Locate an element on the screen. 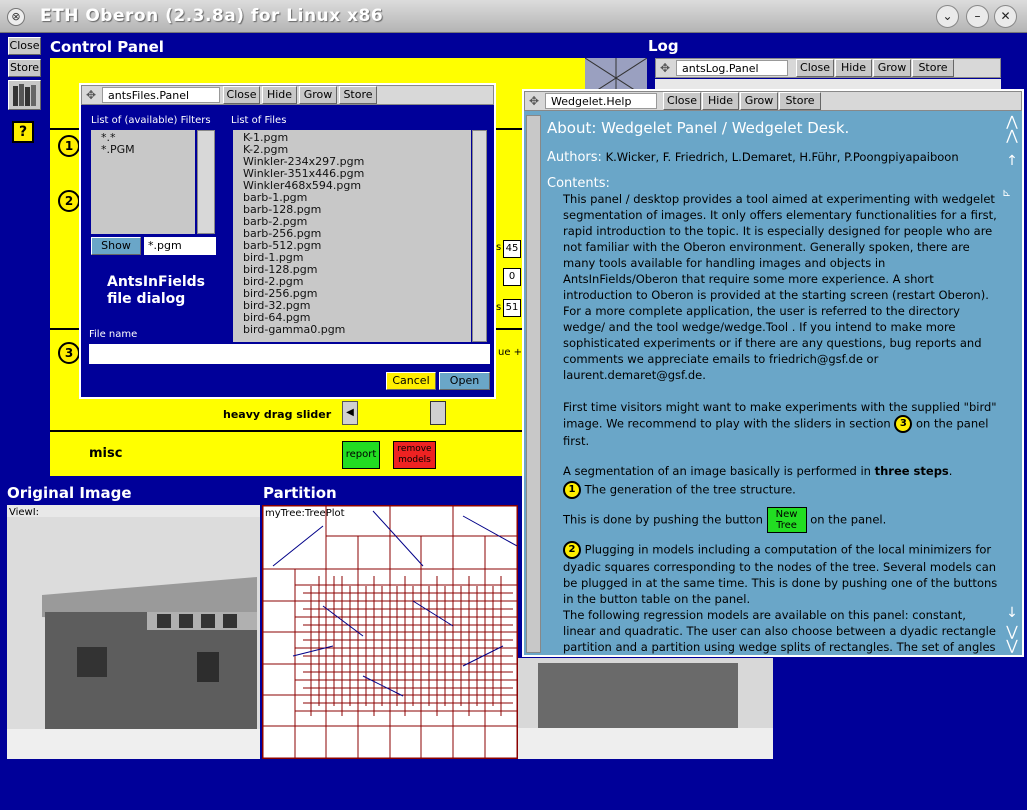  field-label-fragment: ue + is located at coordinates (510, 352).